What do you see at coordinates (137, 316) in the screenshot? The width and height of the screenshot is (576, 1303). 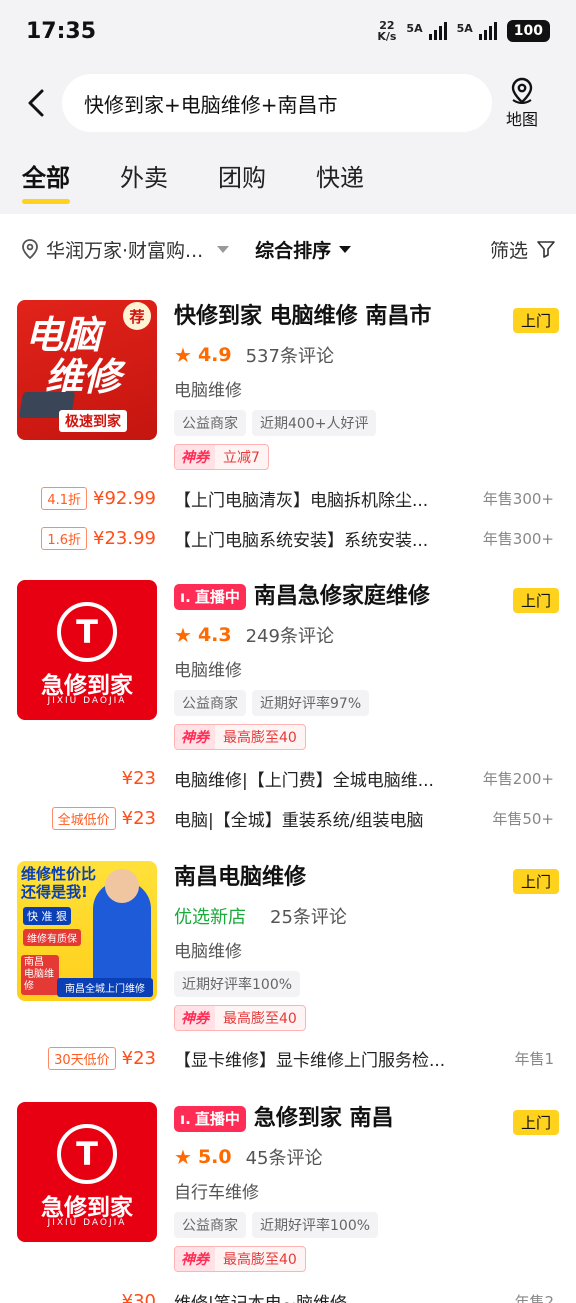 I see `recommend-badge: 荐` at bounding box center [137, 316].